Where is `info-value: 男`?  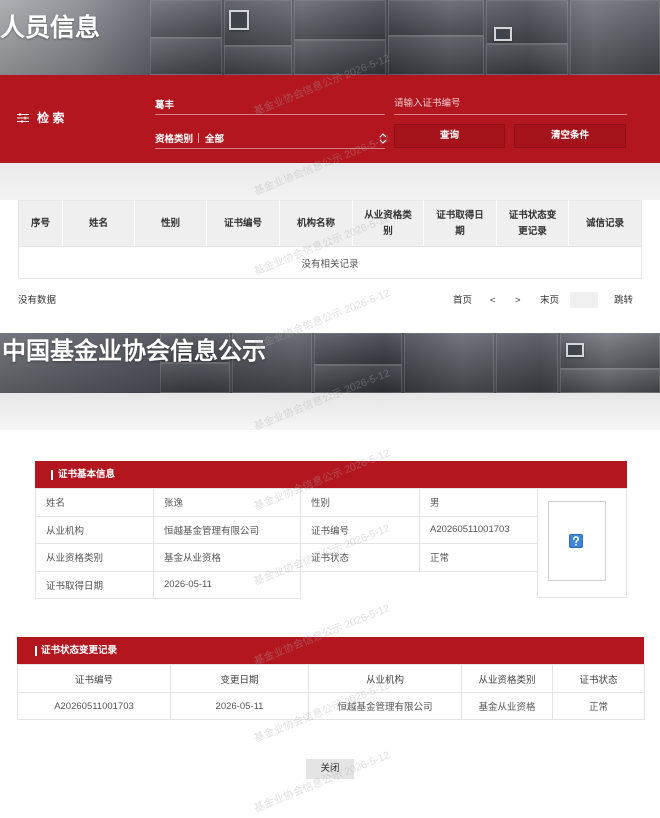 info-value: 男 is located at coordinates (478, 502).